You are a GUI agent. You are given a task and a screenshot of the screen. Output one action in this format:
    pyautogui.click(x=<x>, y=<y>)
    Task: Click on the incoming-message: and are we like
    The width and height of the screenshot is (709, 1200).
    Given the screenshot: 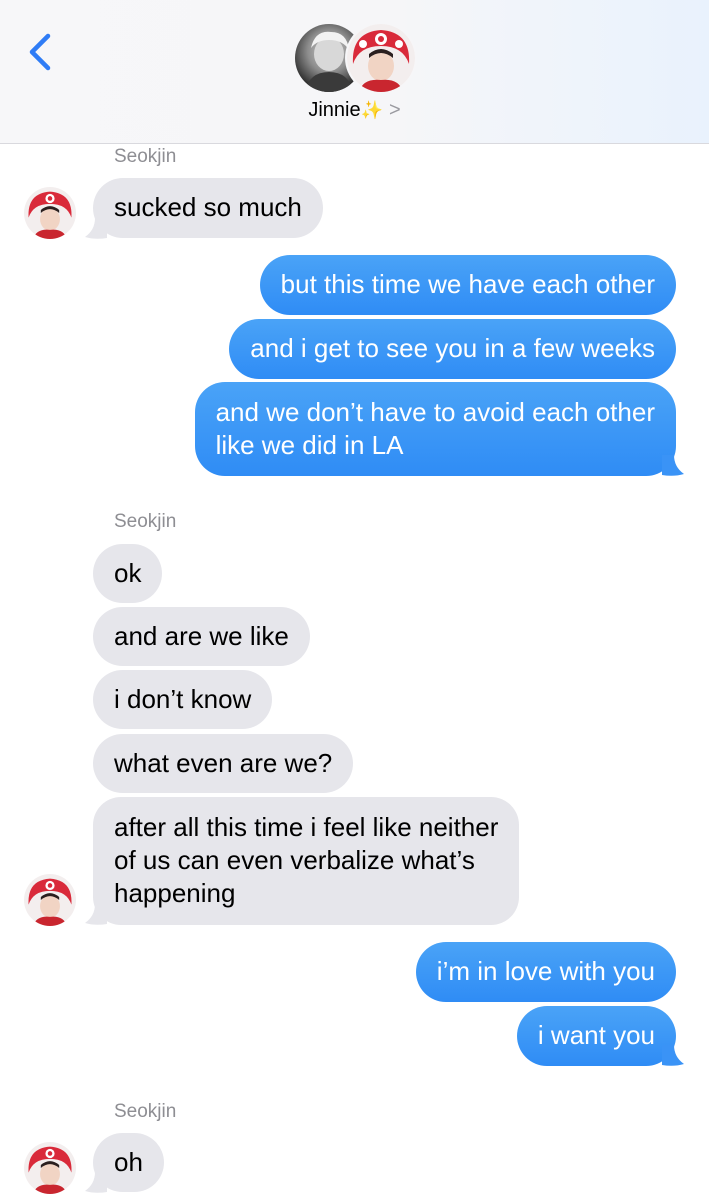 What is the action you would take?
    pyautogui.click(x=201, y=636)
    